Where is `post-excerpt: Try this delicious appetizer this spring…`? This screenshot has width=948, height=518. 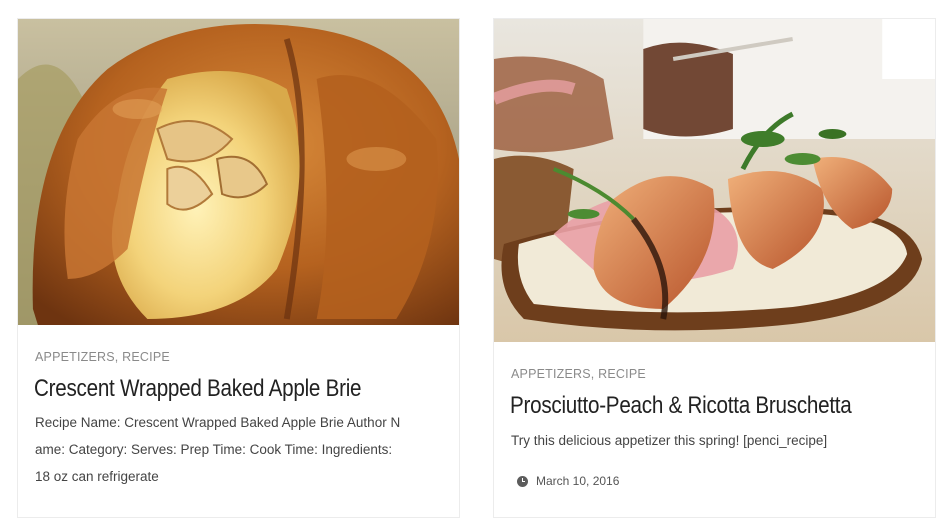 post-excerpt: Try this delicious appetizer this spring… is located at coordinates (669, 440).